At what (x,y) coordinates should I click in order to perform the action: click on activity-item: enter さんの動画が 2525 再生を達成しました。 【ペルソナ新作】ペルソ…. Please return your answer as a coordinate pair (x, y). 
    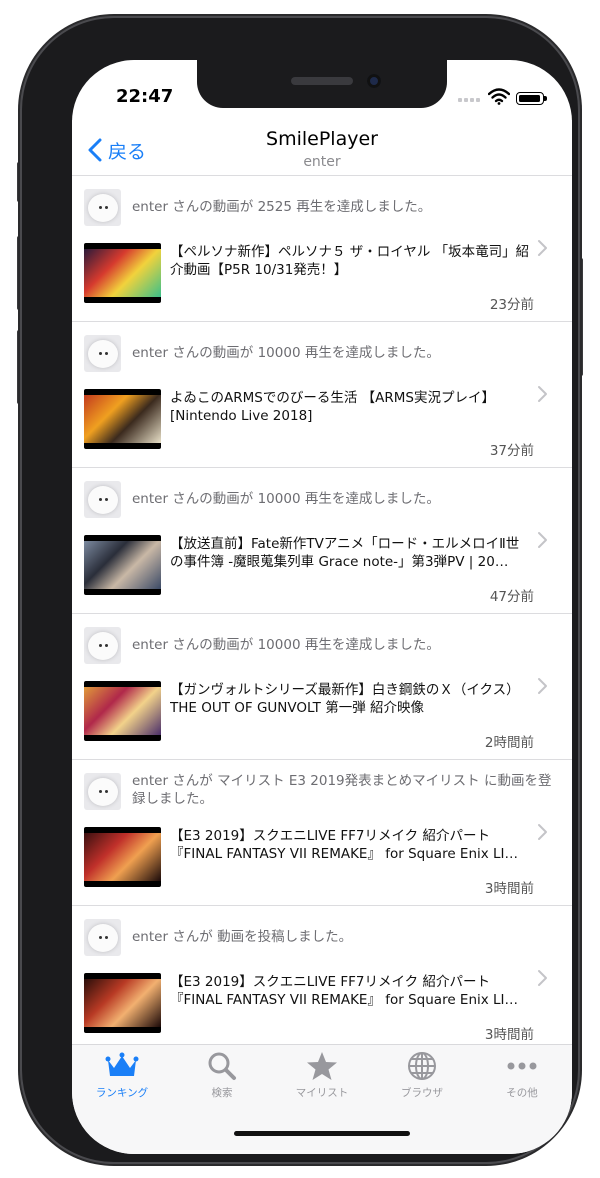
    Looking at the image, I should click on (322, 249).